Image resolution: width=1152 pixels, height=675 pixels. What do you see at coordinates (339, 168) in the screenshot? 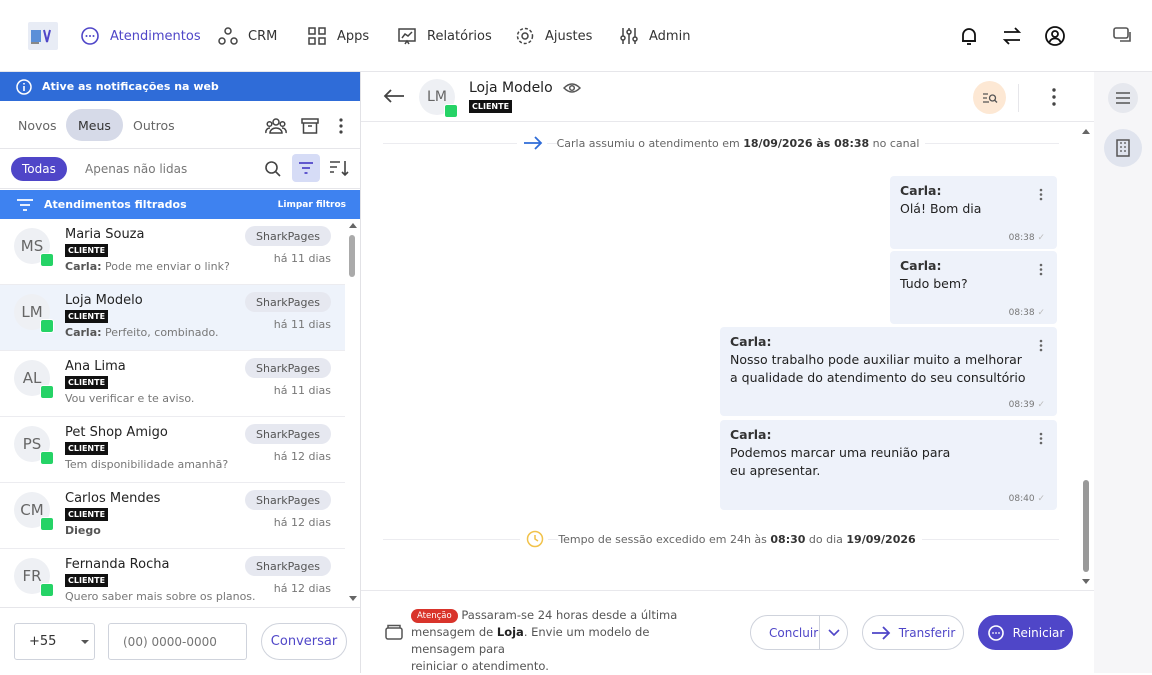
I see `sort-icon` at bounding box center [339, 168].